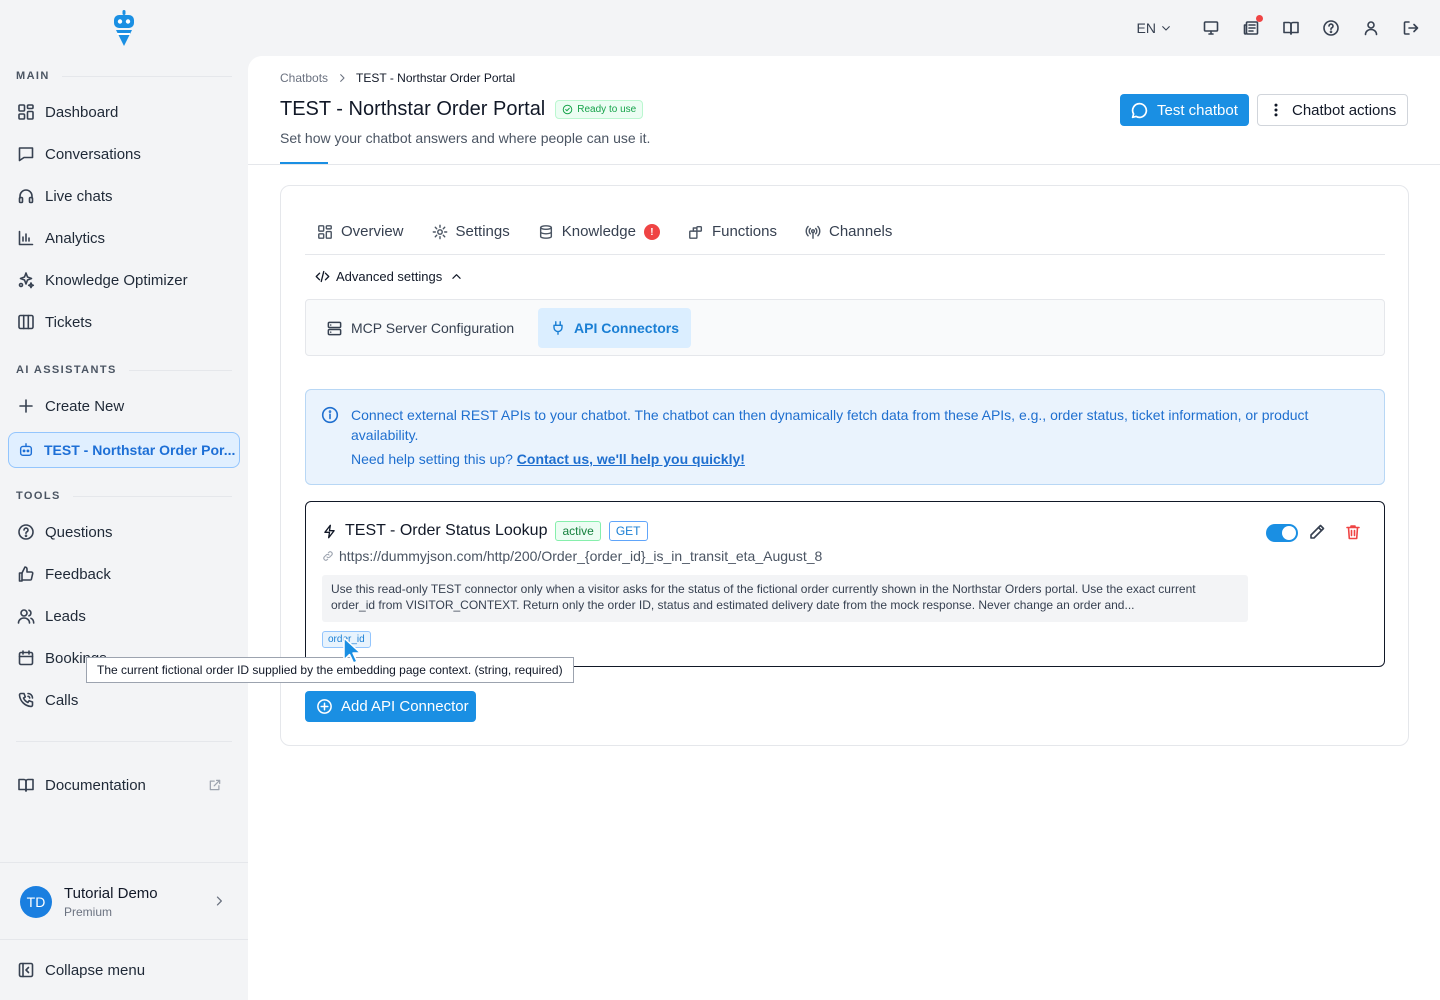 The width and height of the screenshot is (1440, 1000). What do you see at coordinates (85, 406) in the screenshot?
I see `create-new-label: Create New` at bounding box center [85, 406].